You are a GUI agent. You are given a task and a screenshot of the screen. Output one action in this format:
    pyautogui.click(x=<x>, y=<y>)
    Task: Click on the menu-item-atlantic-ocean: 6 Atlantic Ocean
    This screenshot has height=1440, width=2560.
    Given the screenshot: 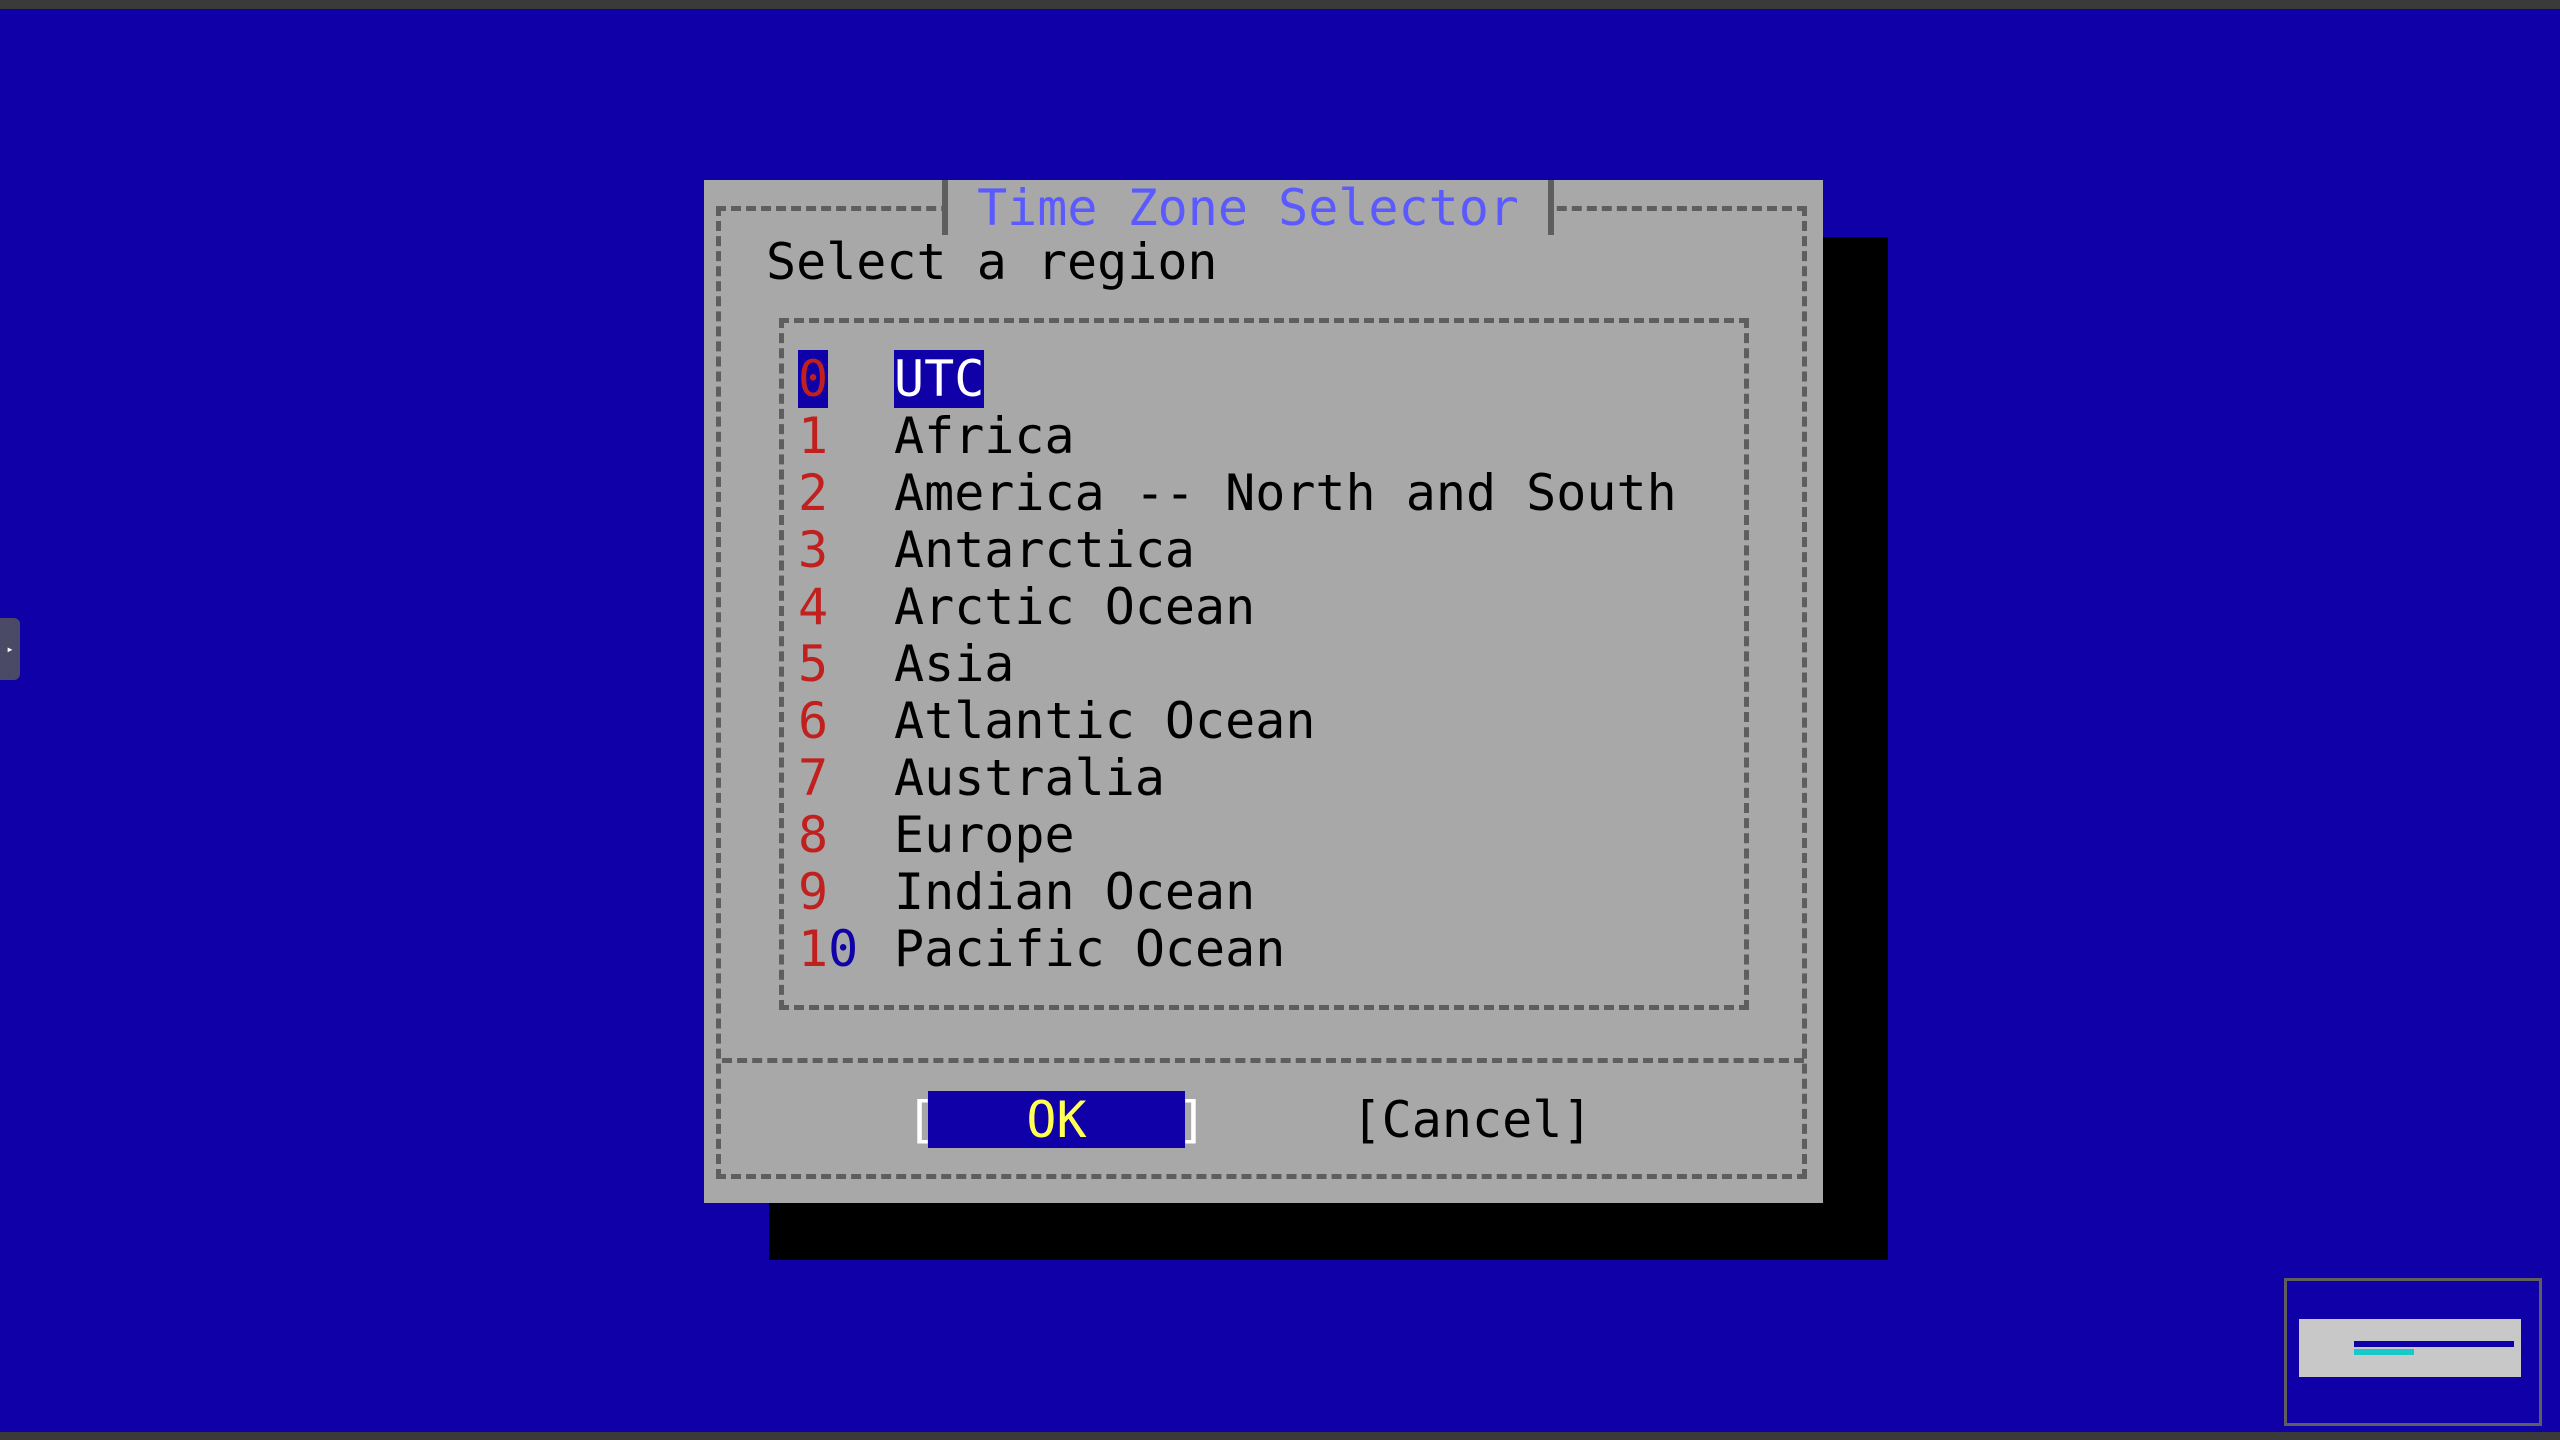 What is the action you would take?
    pyautogui.click(x=1278, y=720)
    